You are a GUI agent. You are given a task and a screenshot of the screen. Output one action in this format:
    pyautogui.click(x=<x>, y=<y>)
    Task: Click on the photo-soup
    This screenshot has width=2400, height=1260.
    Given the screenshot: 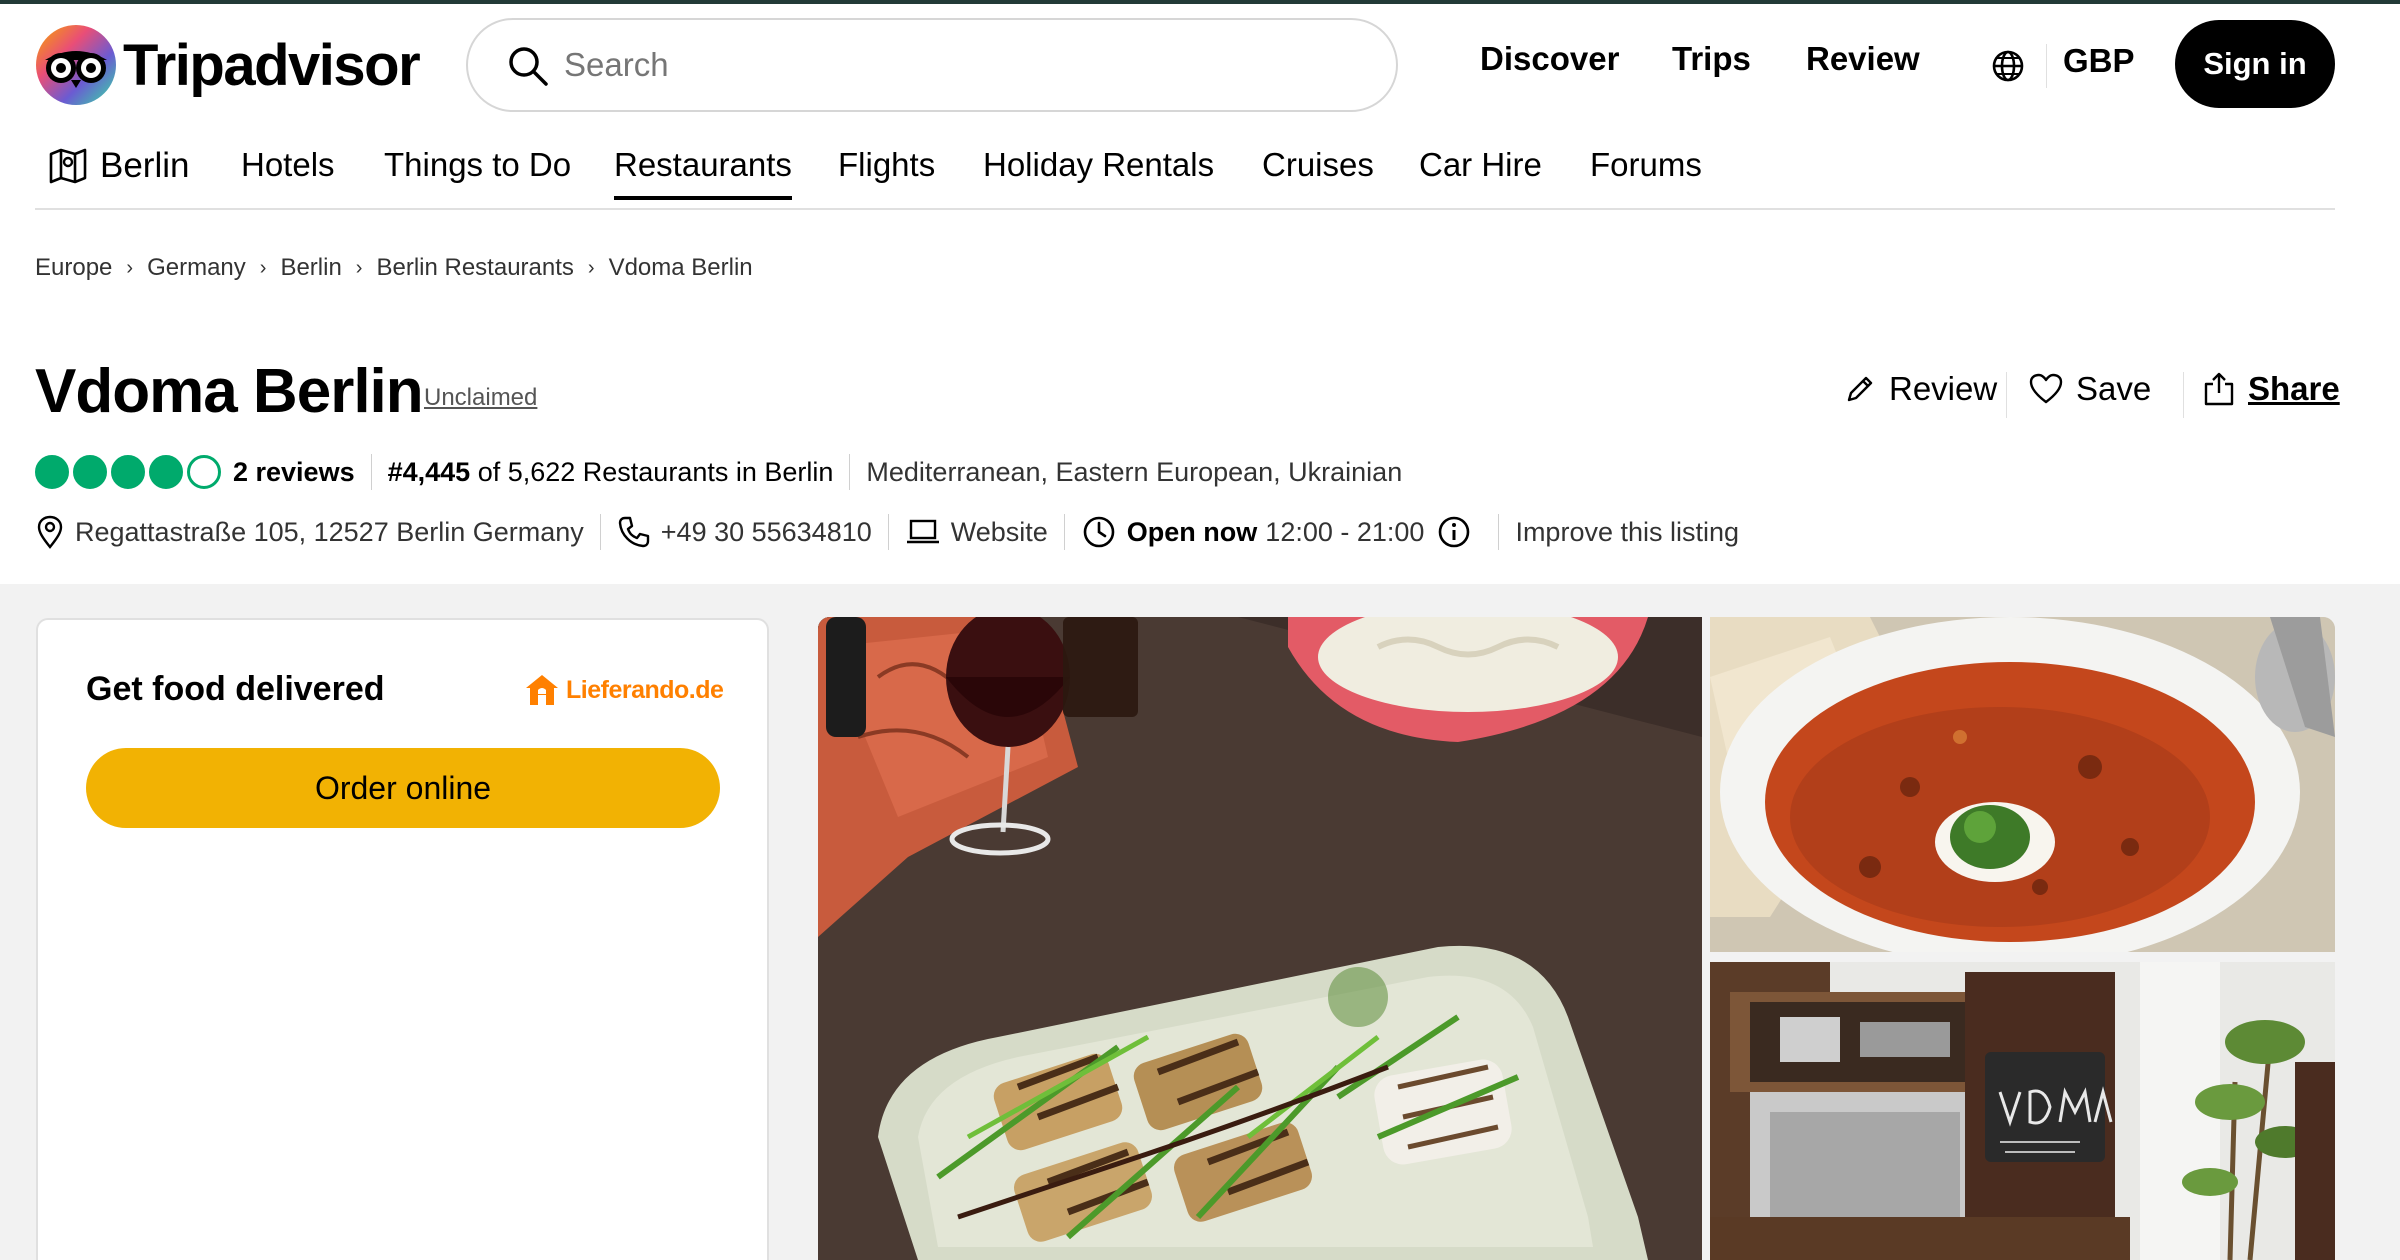 What is the action you would take?
    pyautogui.click(x=2022, y=784)
    